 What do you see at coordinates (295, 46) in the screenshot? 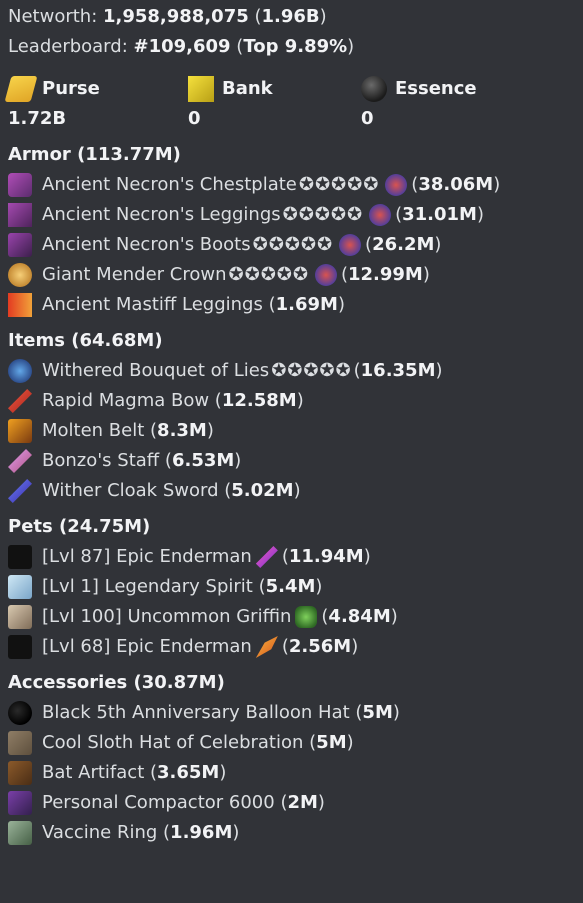
I see `leaderboard-top: Top 9.89%` at bounding box center [295, 46].